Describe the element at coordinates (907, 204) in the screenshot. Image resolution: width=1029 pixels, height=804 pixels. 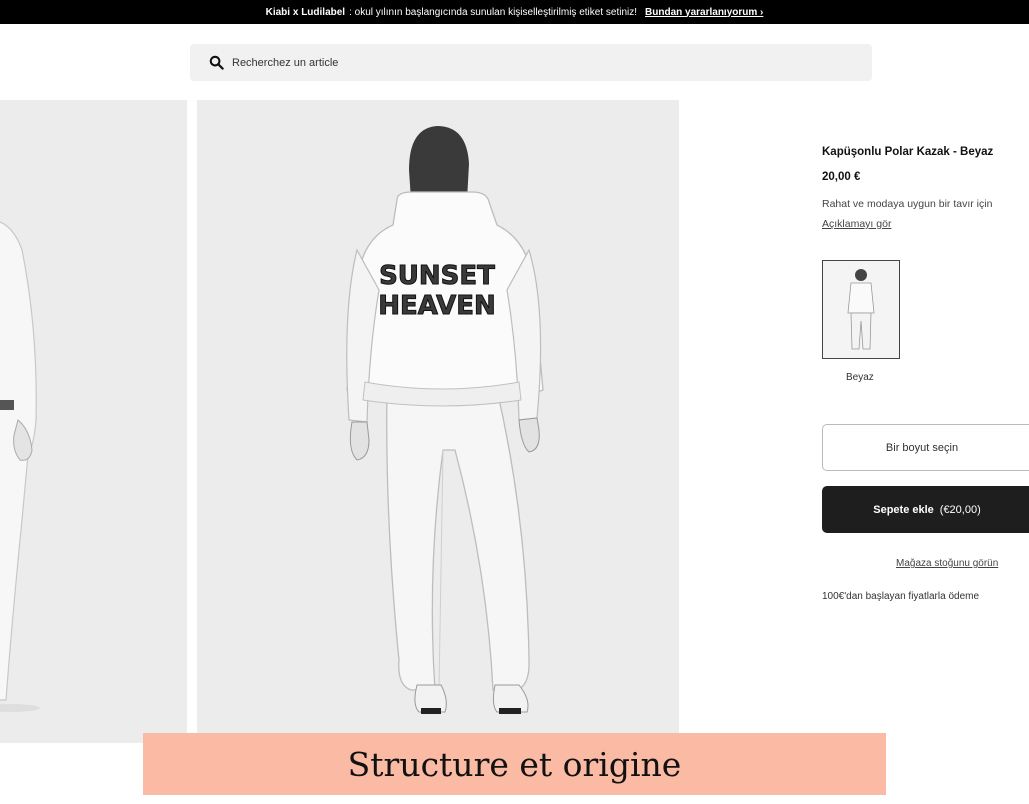
I see `product-description: Rahat ve modaya uygun bir tavır için` at that location.